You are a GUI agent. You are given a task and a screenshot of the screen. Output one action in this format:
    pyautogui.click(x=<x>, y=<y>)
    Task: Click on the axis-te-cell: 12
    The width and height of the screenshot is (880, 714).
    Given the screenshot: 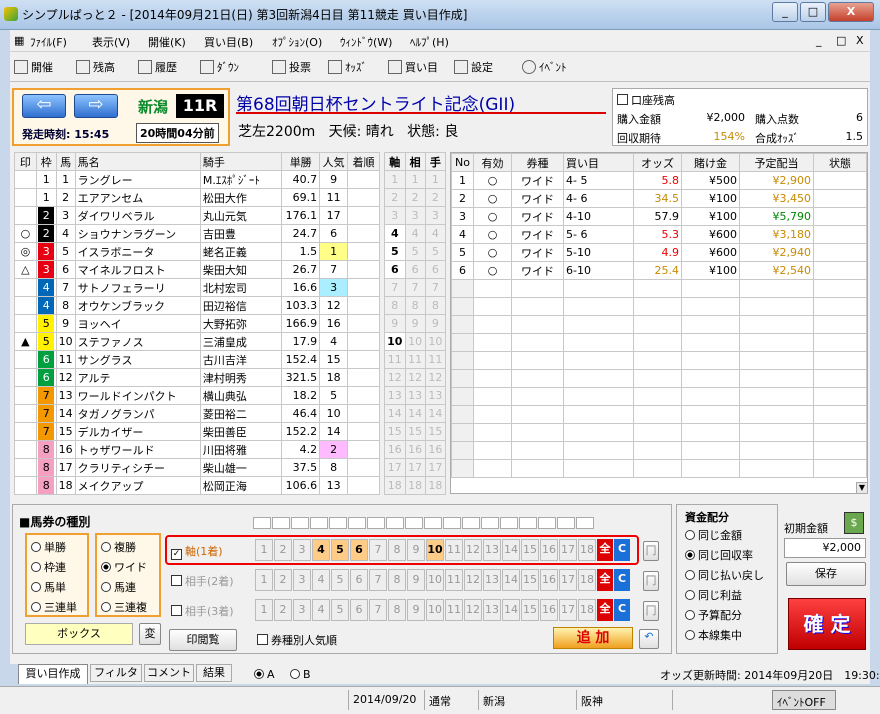 What is the action you would take?
    pyautogui.click(x=435, y=377)
    